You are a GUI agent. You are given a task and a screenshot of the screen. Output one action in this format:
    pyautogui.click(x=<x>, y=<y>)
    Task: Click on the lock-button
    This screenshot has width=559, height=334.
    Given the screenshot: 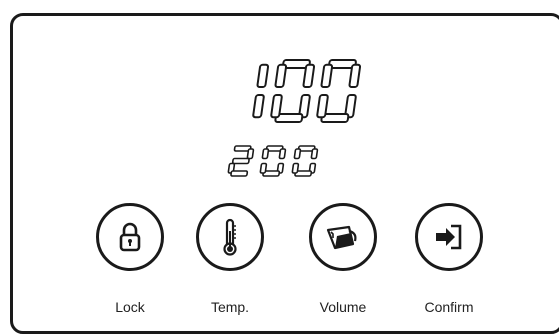 What is the action you would take?
    pyautogui.click(x=130, y=237)
    